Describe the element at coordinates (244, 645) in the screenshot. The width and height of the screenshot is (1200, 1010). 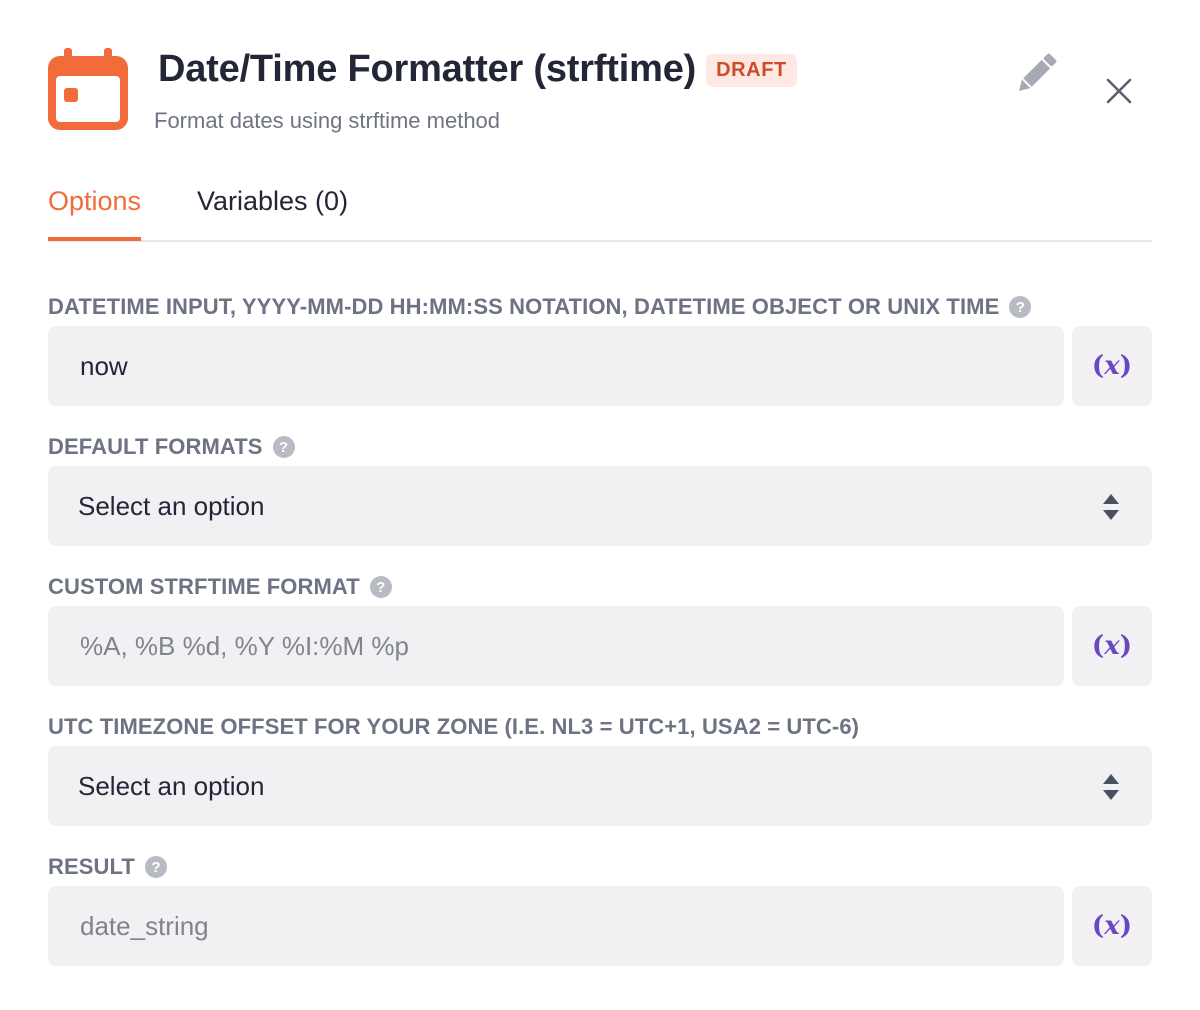
I see `custom-format-placeholder: %A, %B %d, %Y %I:%M %p` at that location.